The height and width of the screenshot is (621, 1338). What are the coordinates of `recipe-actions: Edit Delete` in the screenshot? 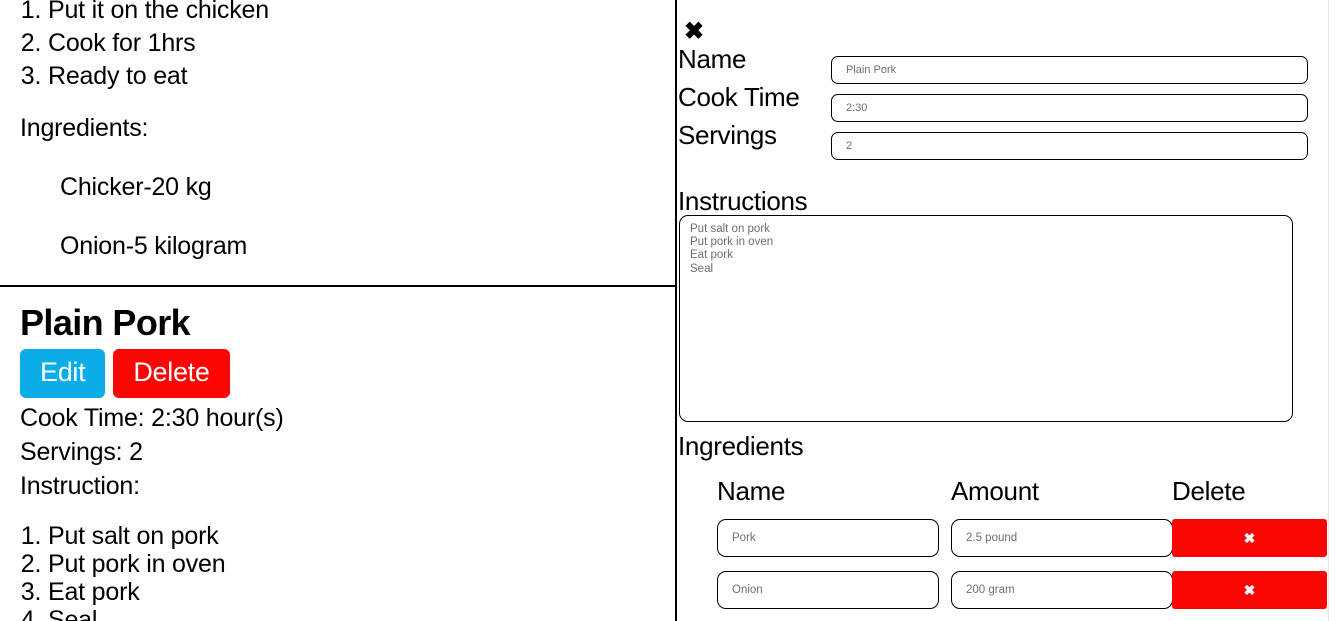 It's located at (347, 373).